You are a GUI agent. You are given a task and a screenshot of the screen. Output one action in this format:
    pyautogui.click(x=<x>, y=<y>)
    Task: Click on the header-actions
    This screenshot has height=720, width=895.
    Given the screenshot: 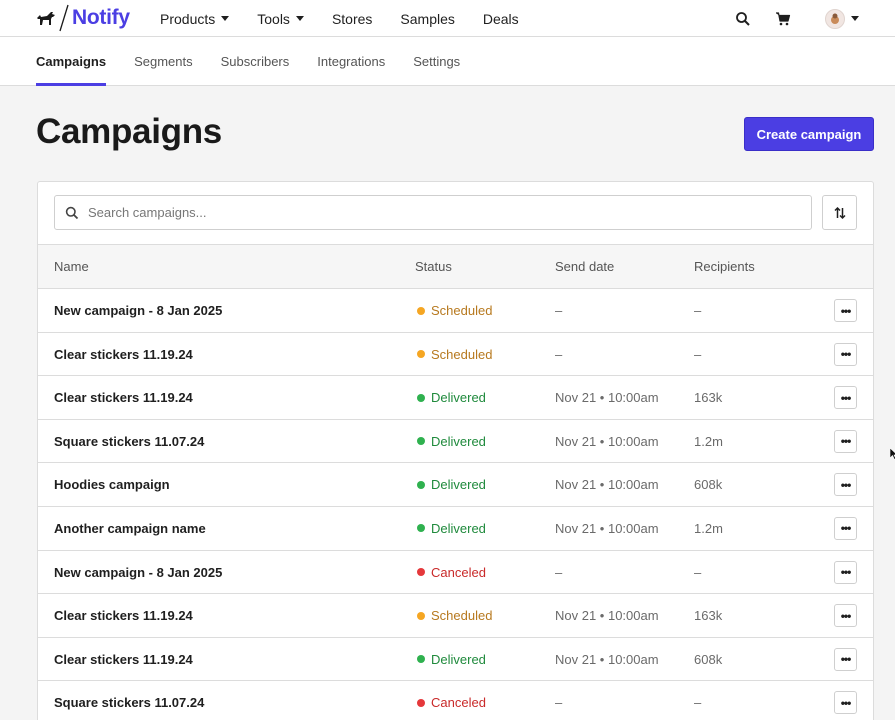 What is the action you would take?
    pyautogui.click(x=797, y=18)
    